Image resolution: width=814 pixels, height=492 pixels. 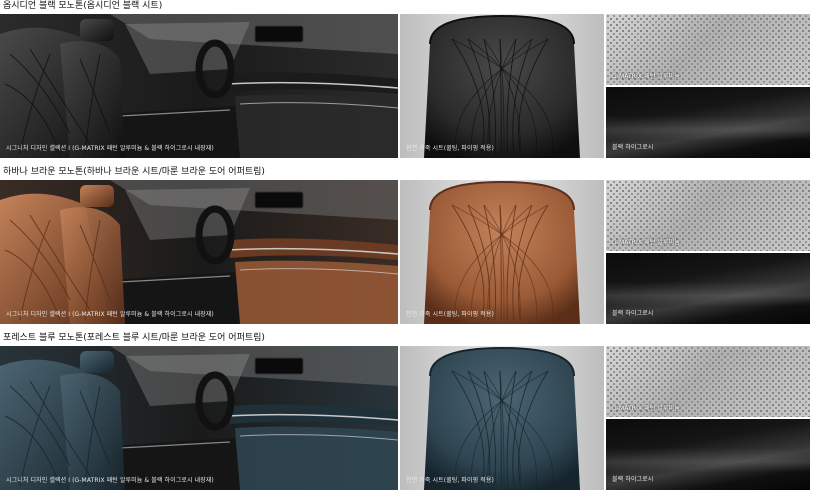 What do you see at coordinates (83, 6) in the screenshot?
I see `section-title: 옵시디언 블랙 모노톤(옵시디언 블랙 시트)` at bounding box center [83, 6].